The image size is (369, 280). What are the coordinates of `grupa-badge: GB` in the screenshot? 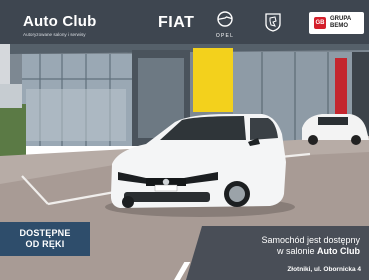 It's located at (320, 23).